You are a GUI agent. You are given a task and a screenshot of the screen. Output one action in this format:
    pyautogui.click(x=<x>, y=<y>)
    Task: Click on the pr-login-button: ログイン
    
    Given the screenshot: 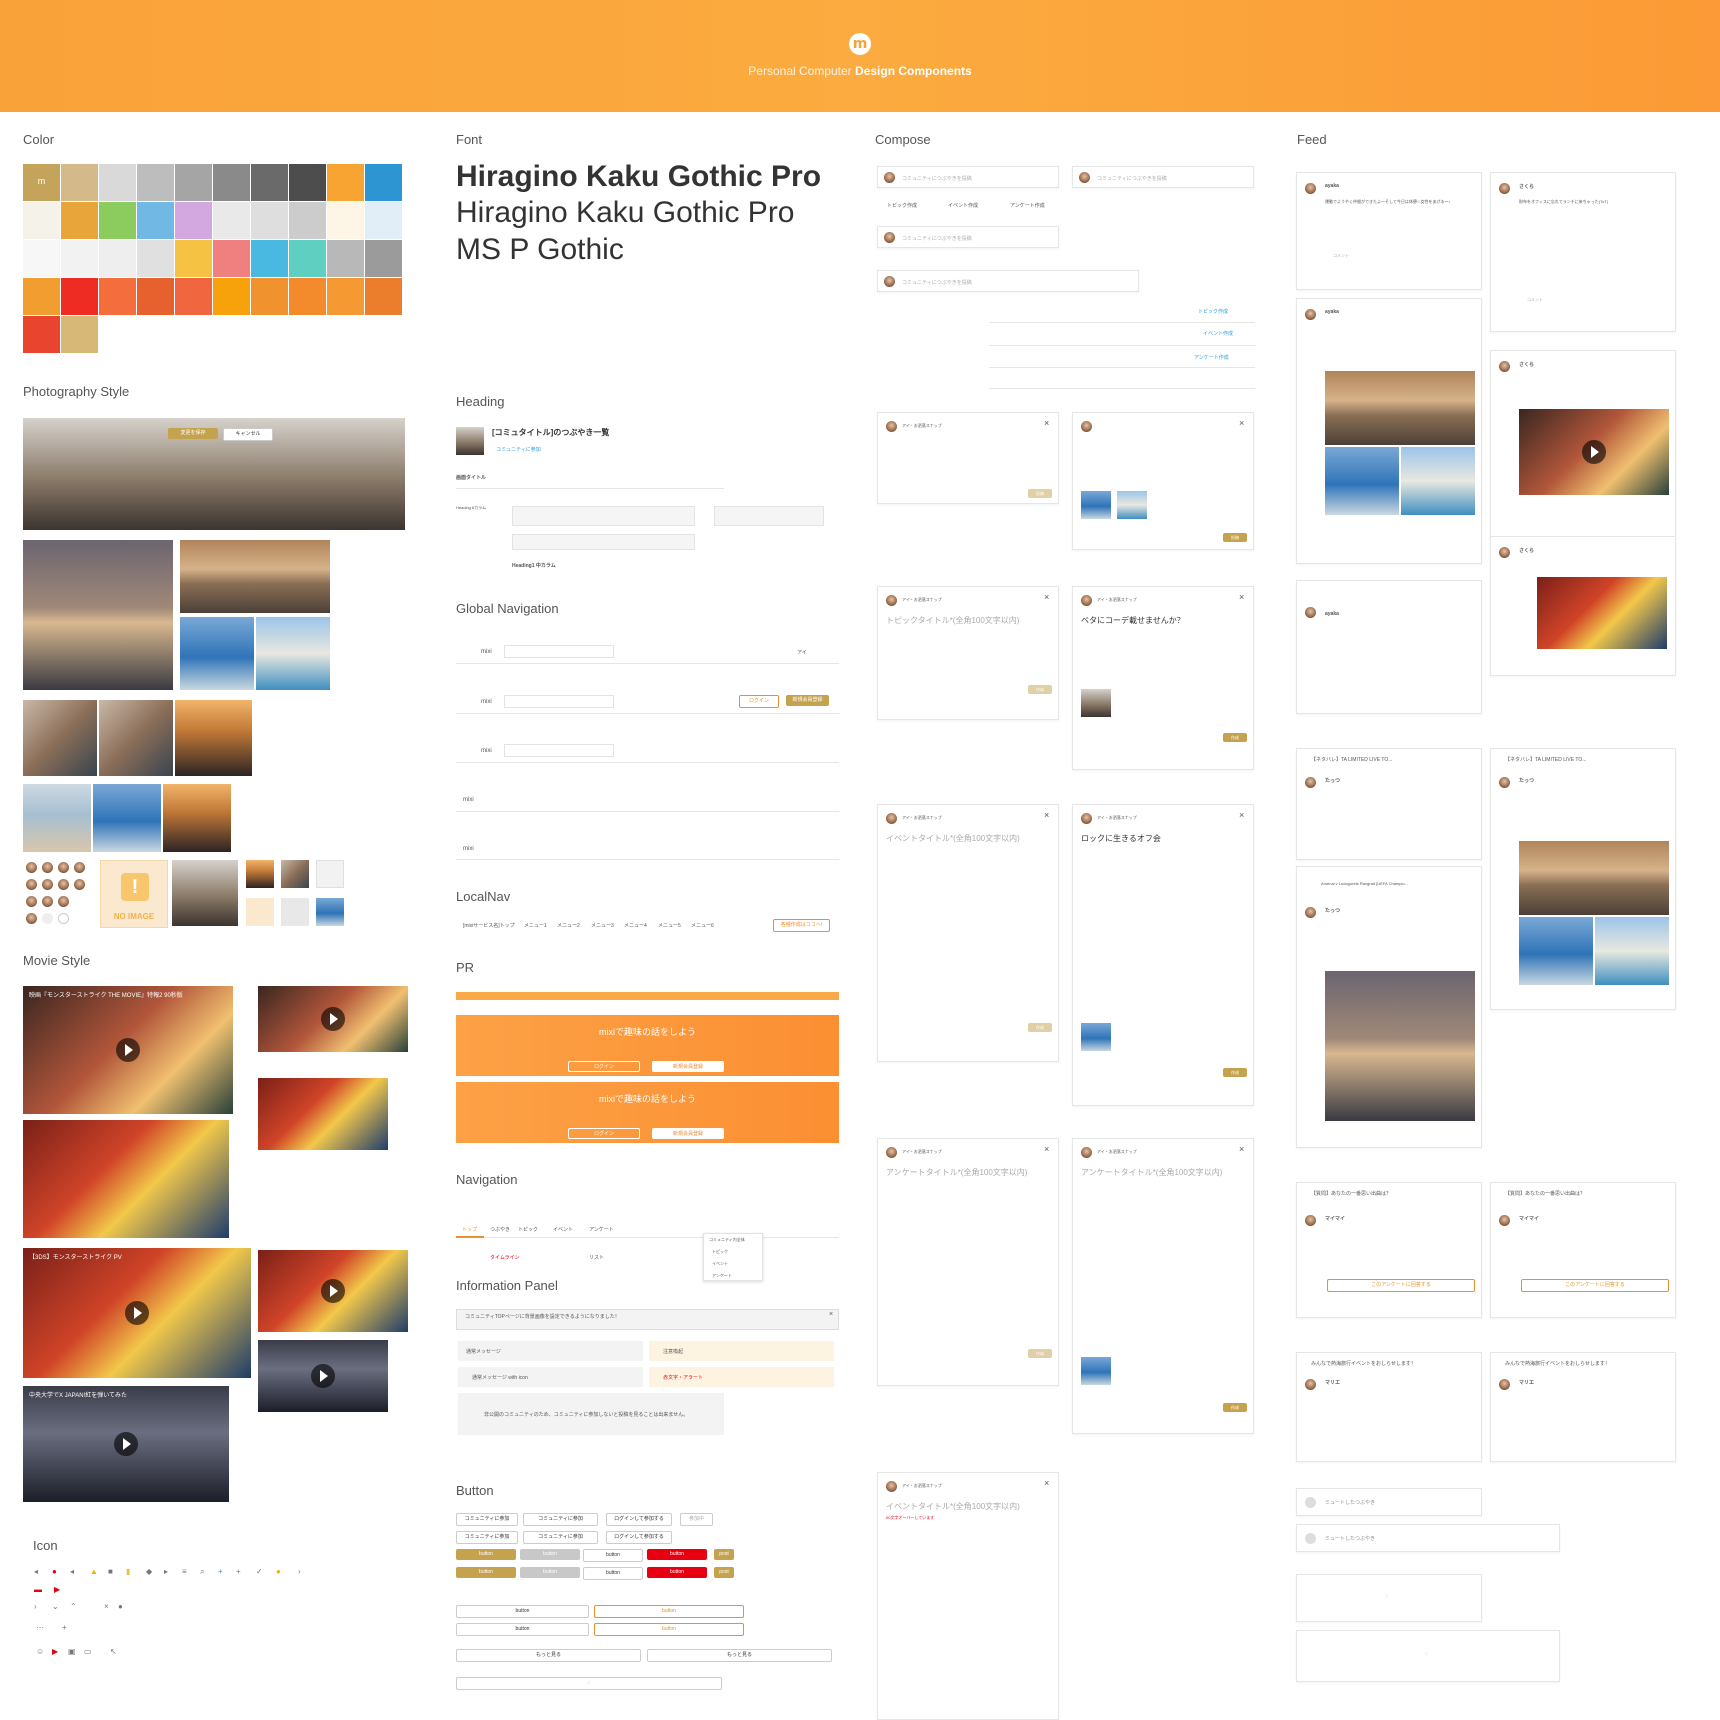 What is the action you would take?
    pyautogui.click(x=604, y=1066)
    